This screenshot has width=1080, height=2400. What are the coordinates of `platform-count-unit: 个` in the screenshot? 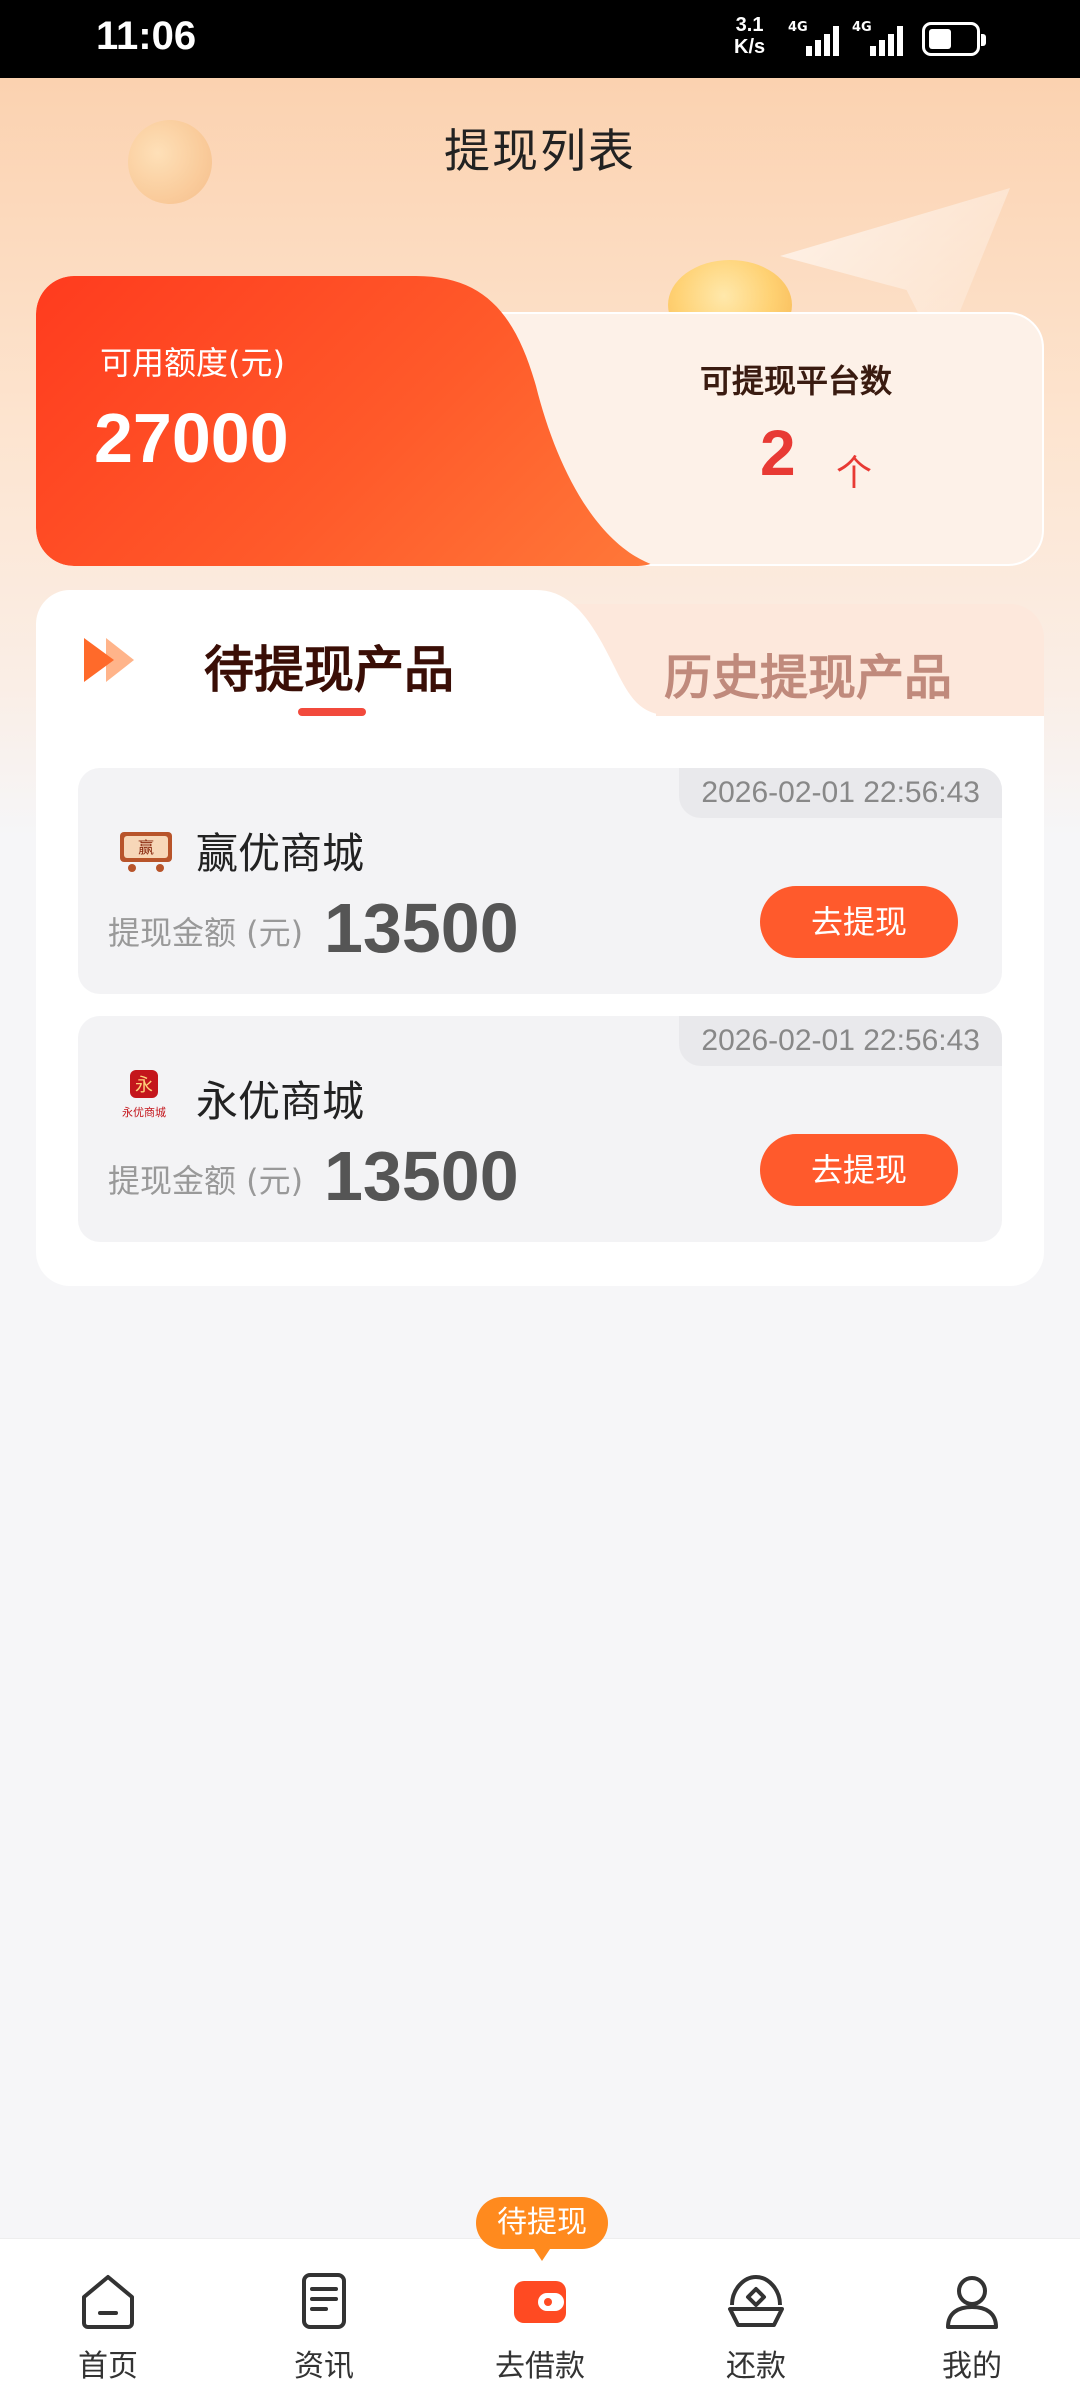 It's located at (854, 473).